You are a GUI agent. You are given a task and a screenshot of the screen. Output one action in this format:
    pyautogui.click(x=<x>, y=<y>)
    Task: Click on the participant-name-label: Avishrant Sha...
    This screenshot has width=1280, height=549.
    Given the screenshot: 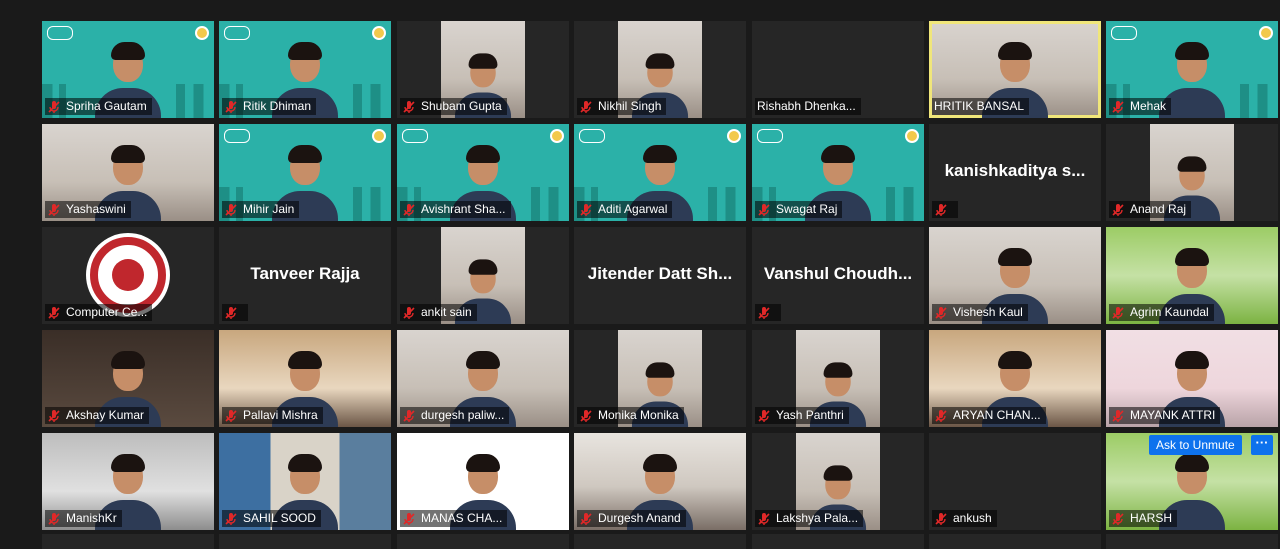 What is the action you would take?
    pyautogui.click(x=455, y=209)
    